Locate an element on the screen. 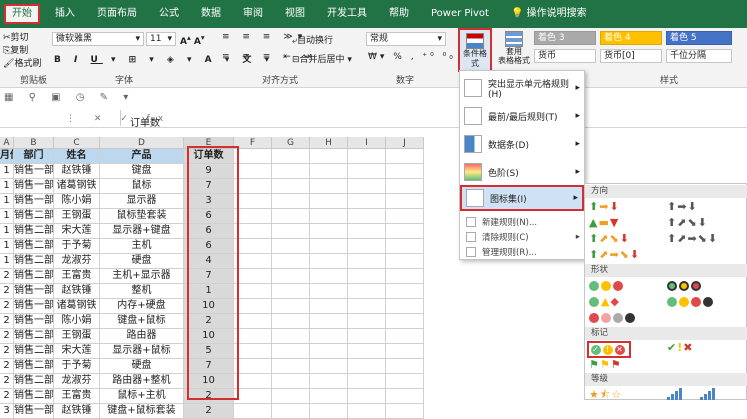 The width and height of the screenshot is (747, 419). icon-set-3-traffic-lights-rimmed is located at coordinates (685, 285).